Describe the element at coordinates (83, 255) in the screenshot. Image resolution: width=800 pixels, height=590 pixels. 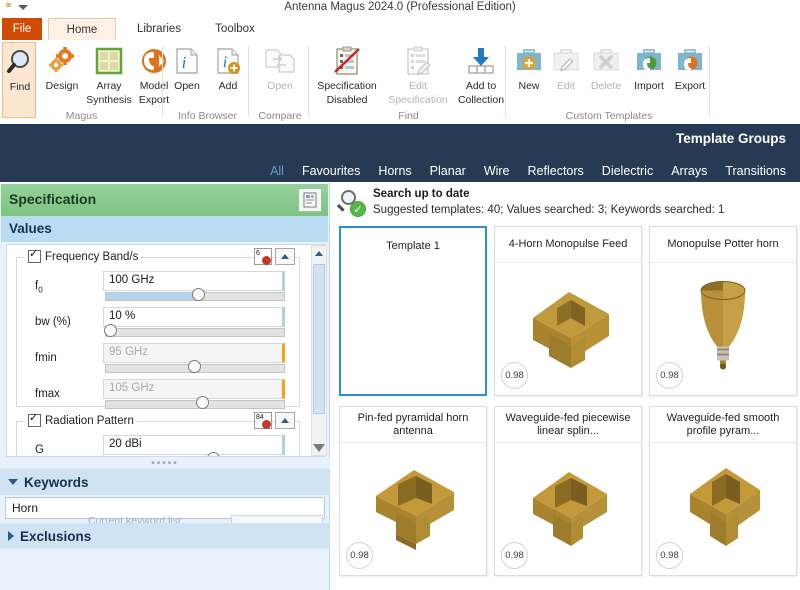
I see `frequency-band-legend: Frequency Band/s` at that location.